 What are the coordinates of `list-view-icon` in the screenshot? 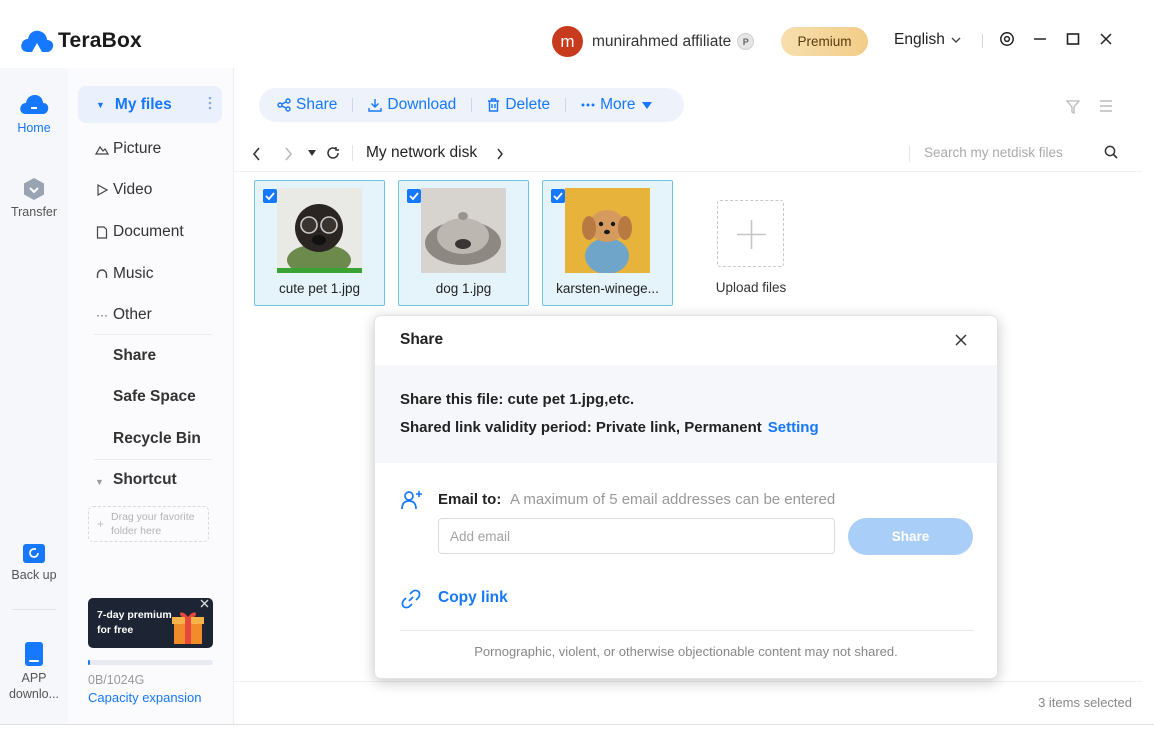 It's located at (1106, 106).